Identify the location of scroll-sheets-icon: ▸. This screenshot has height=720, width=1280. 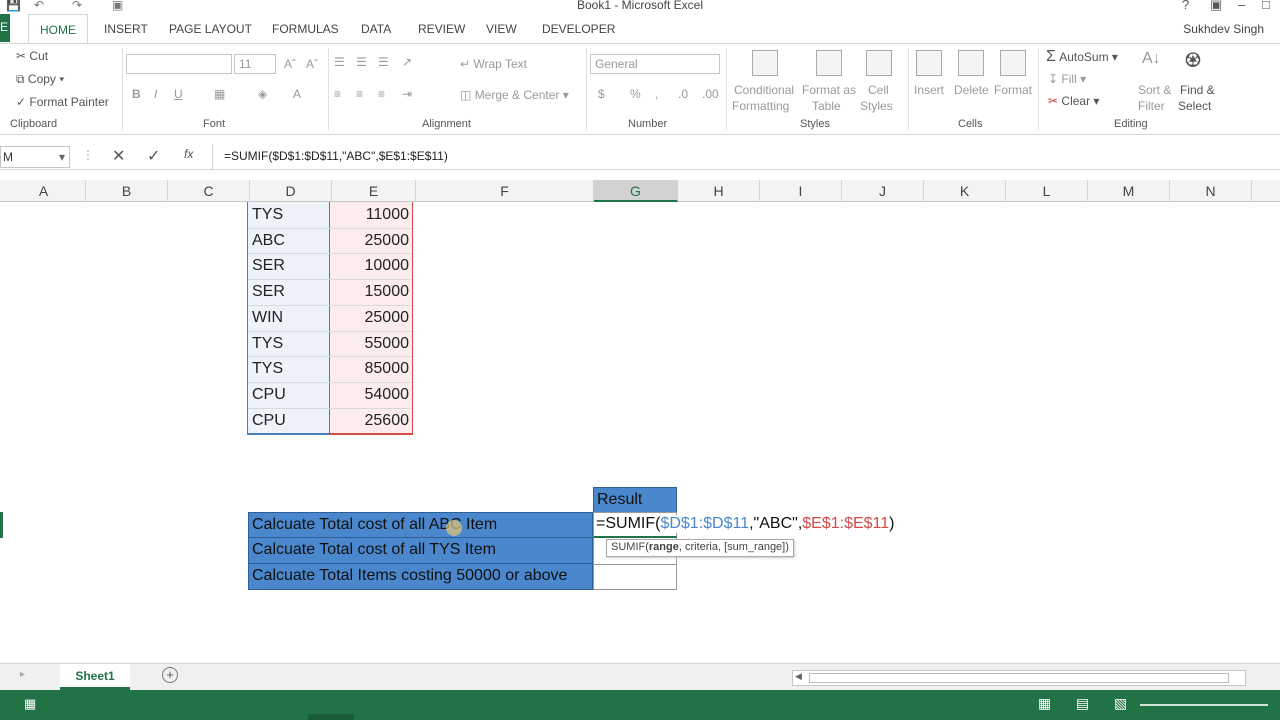
(22, 674).